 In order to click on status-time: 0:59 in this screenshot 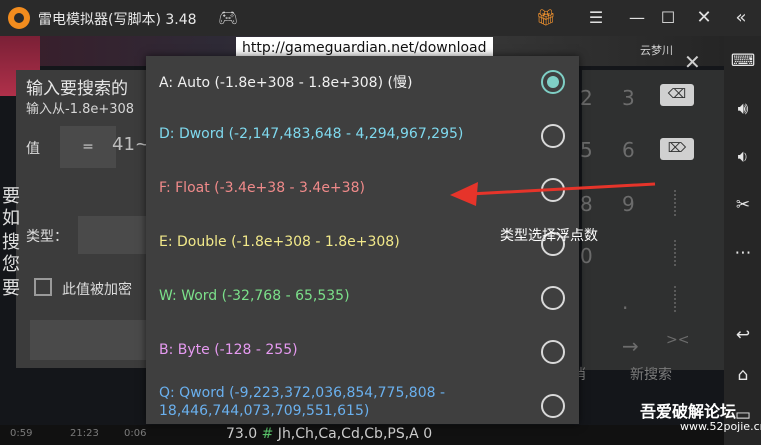, I will do `click(21, 433)`.